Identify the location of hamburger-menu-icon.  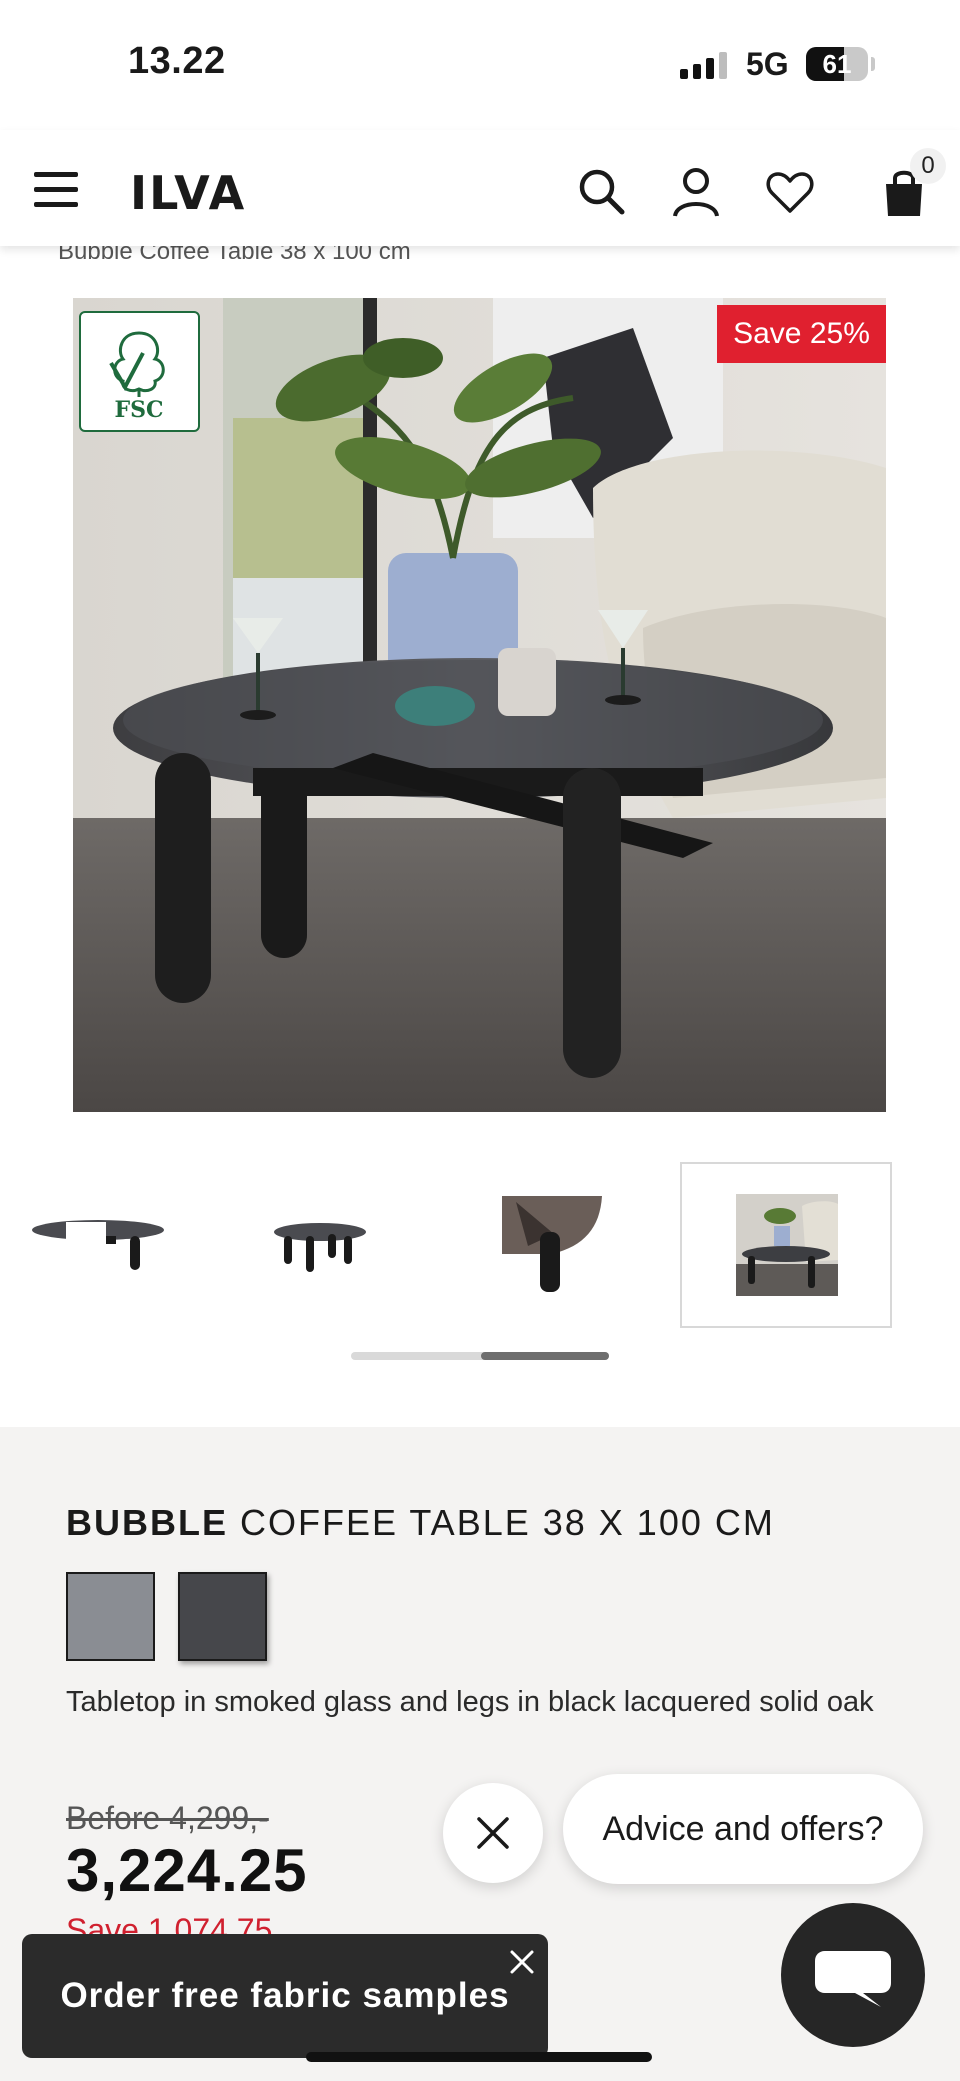
(56, 190).